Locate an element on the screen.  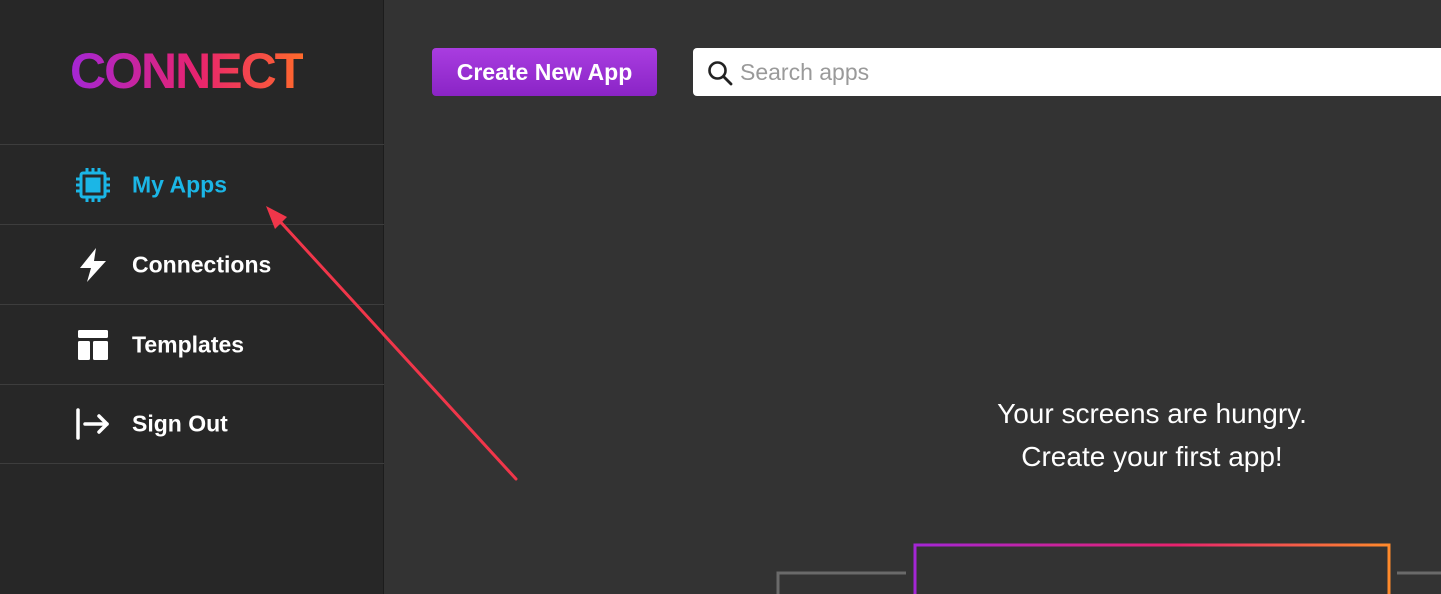
empty-state-line-2: Create your first app! is located at coordinates (1152, 456).